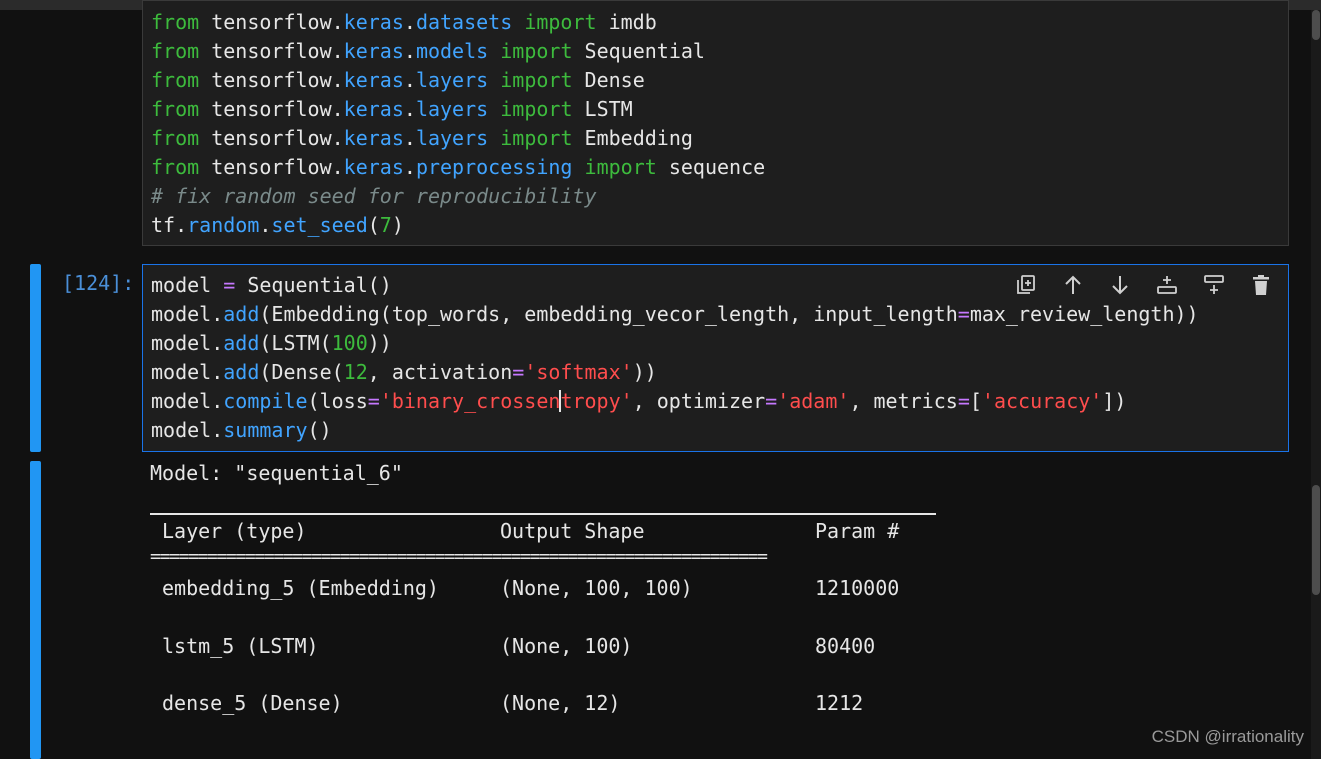 This screenshot has width=1321, height=759. I want to click on code-line: tf.random.set_seed(7), so click(277, 225).